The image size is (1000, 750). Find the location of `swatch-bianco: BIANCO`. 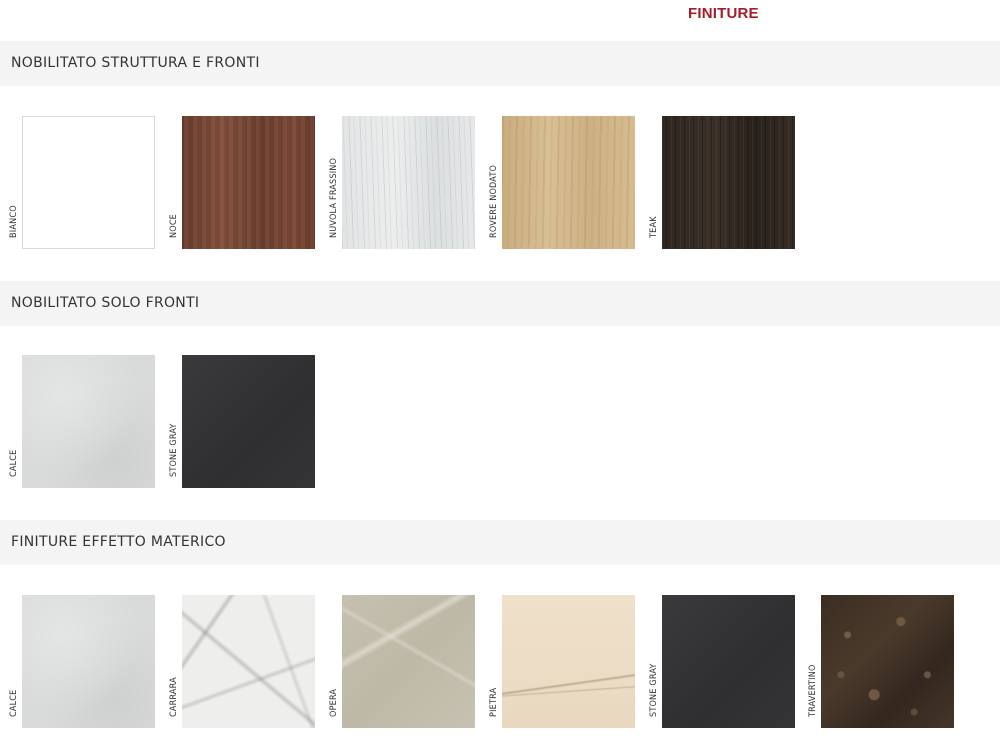

swatch-bianco: BIANCO is located at coordinates (80, 183).